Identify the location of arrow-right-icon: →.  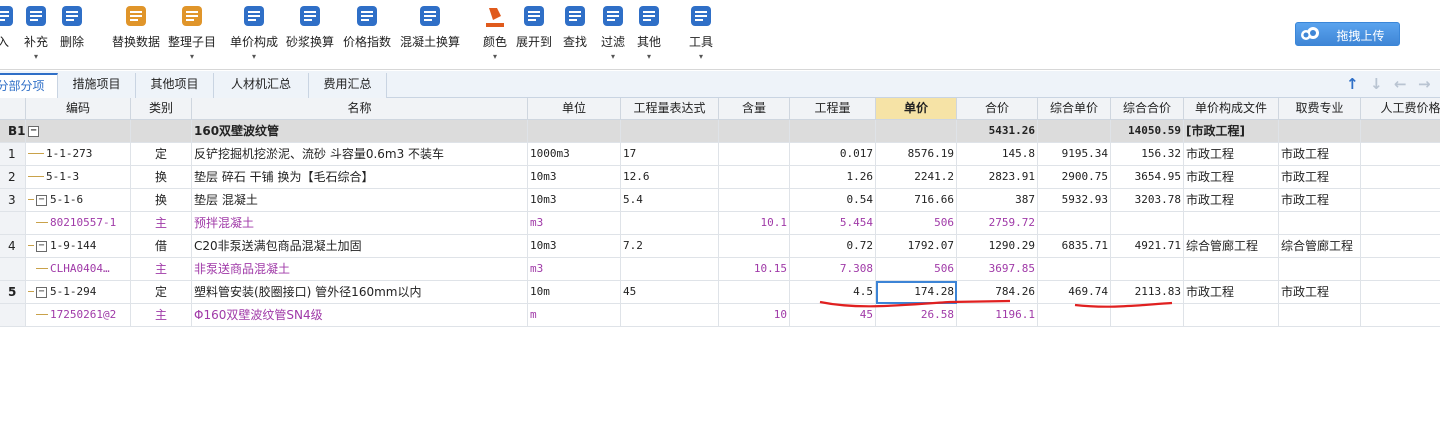
(1426, 84).